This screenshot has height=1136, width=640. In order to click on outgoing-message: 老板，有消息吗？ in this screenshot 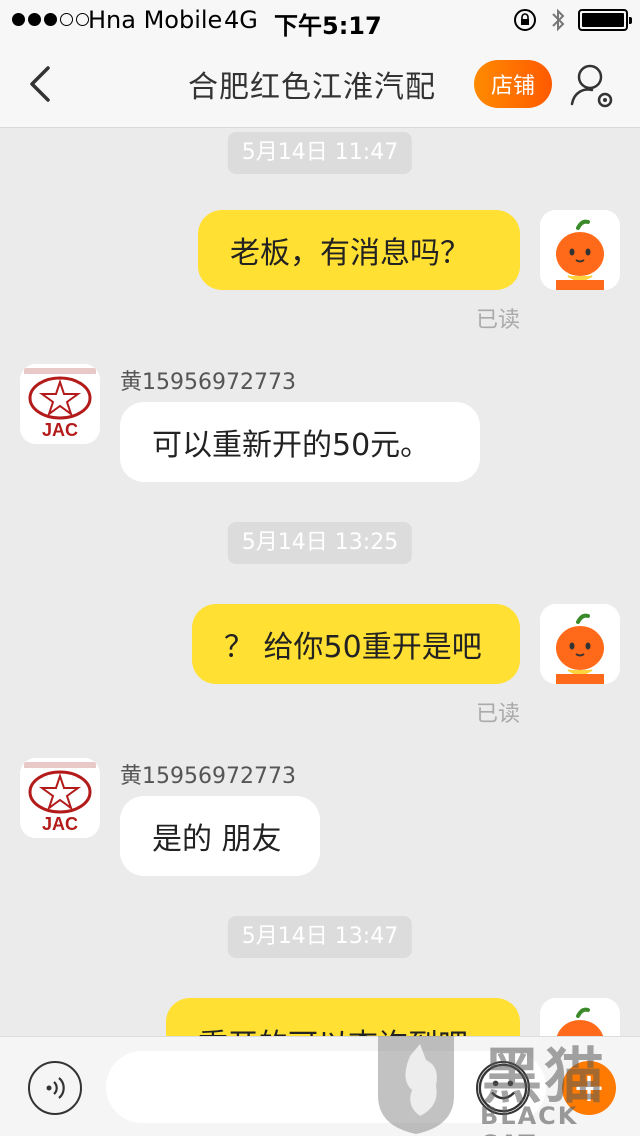, I will do `click(359, 250)`.